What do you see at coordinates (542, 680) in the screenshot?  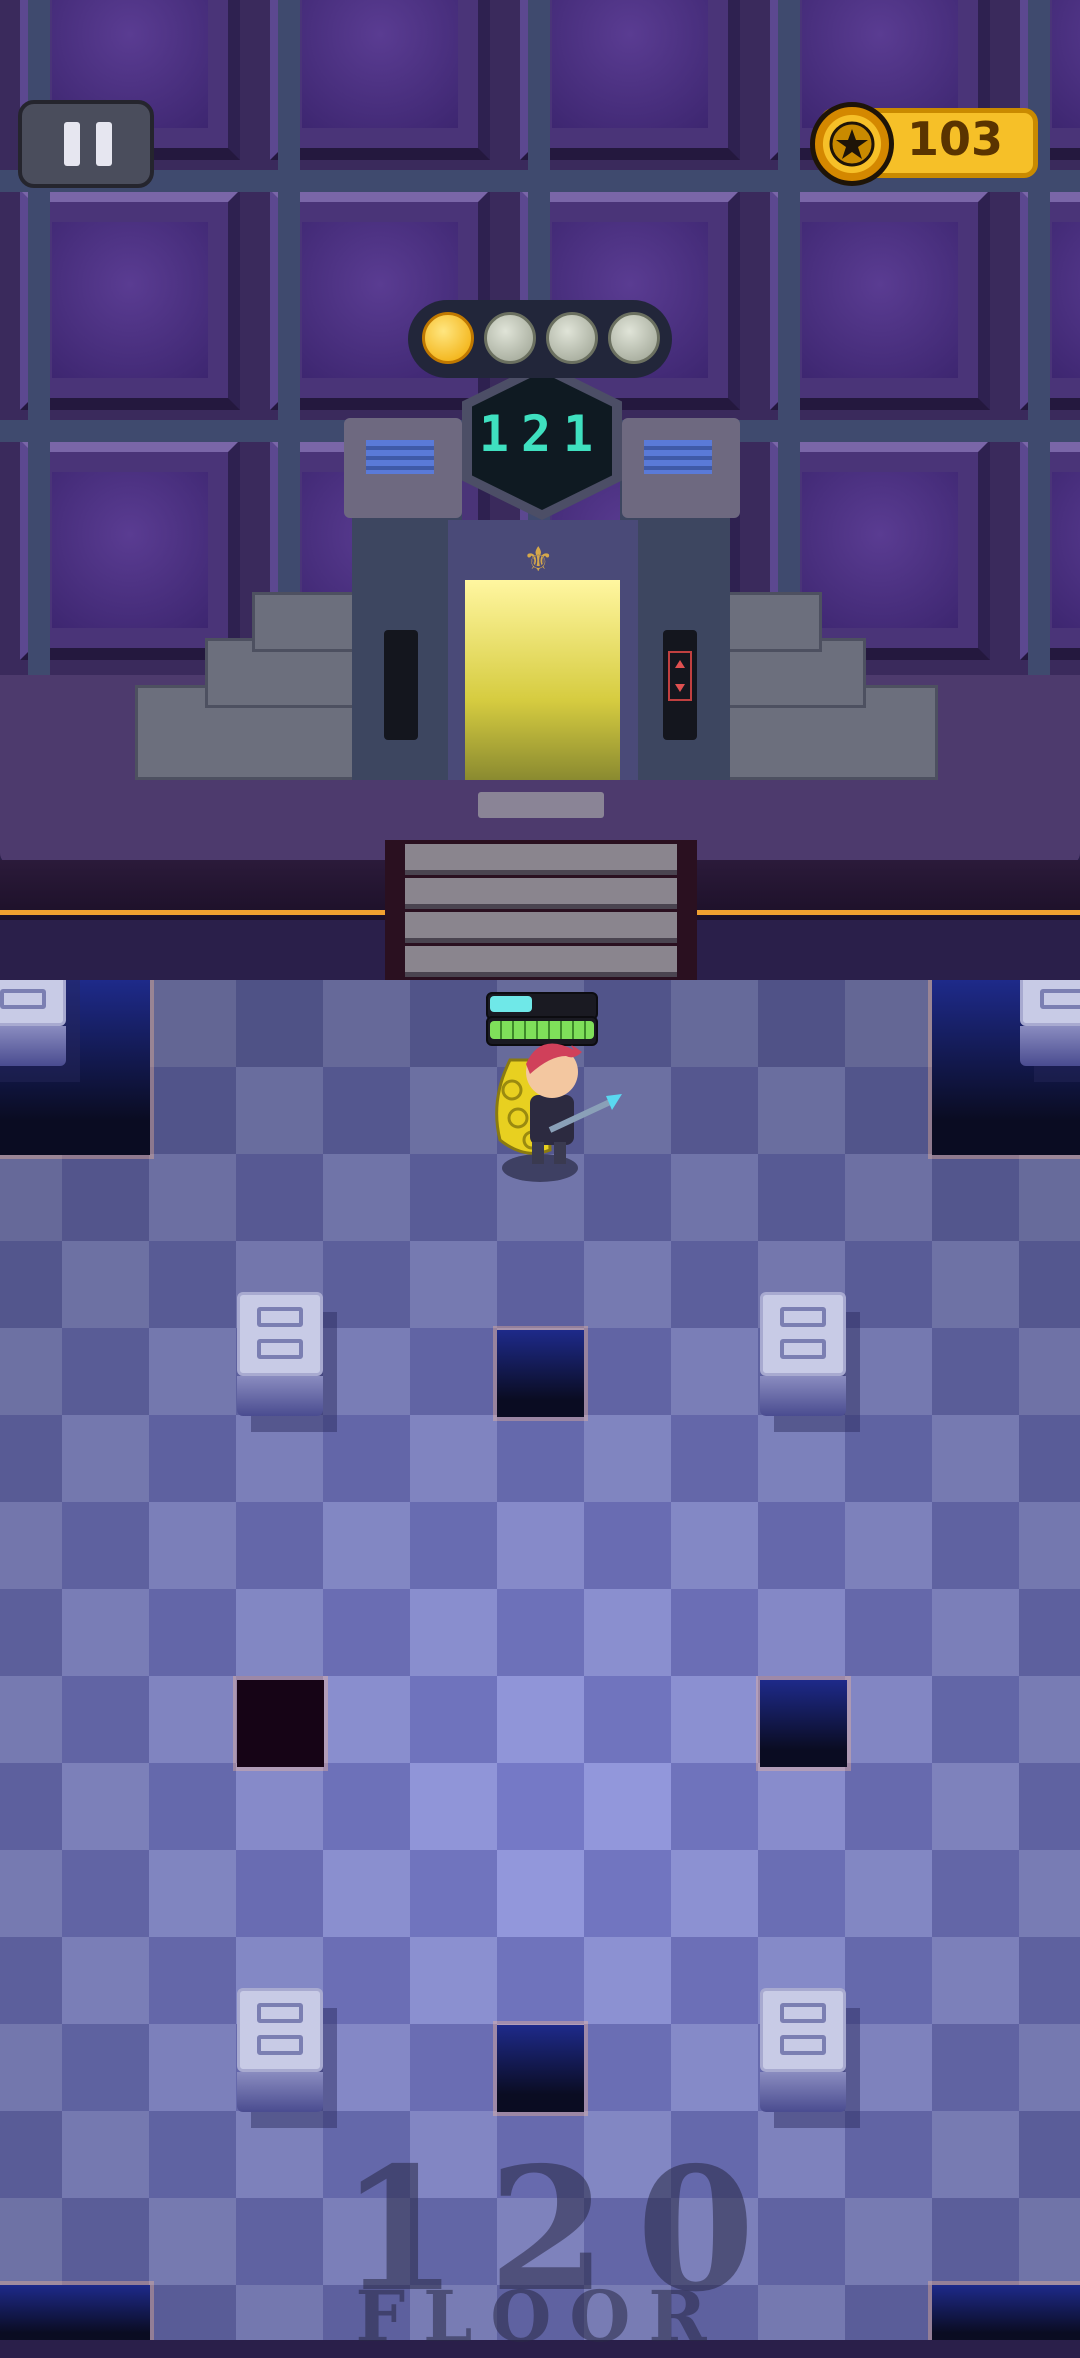 I see `elevator-door` at bounding box center [542, 680].